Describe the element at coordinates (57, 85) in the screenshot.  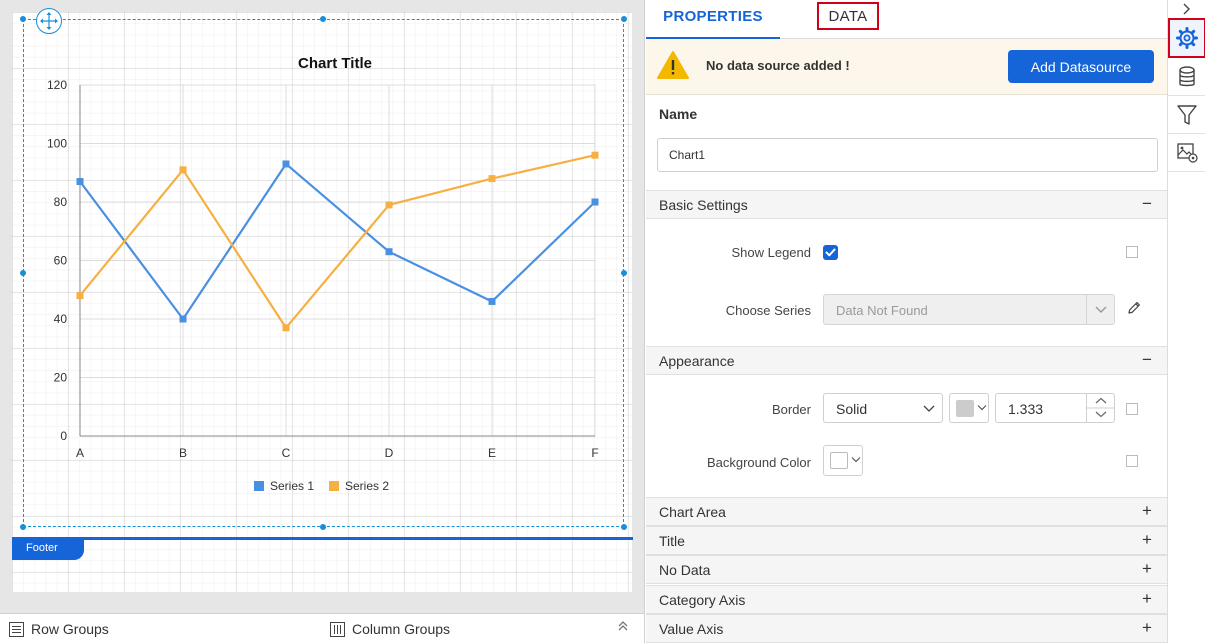
I see `y-tick-label: 120` at that location.